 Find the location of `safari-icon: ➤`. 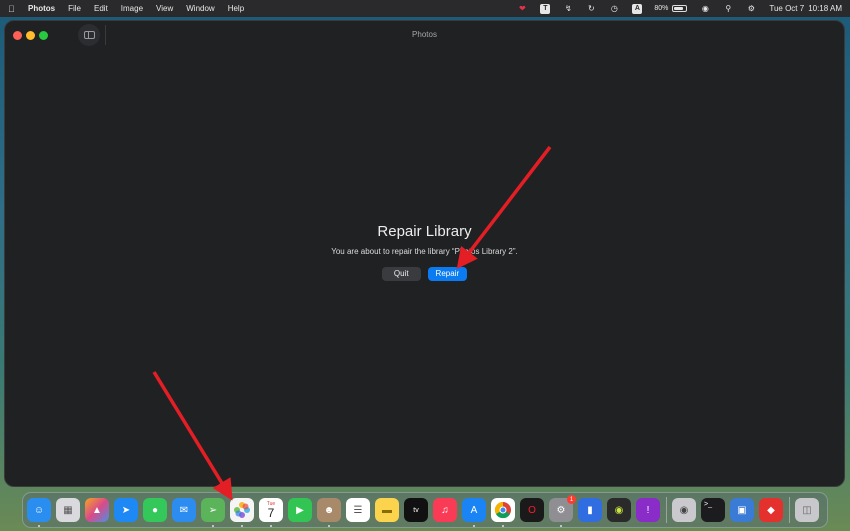

safari-icon: ➤ is located at coordinates (126, 510).